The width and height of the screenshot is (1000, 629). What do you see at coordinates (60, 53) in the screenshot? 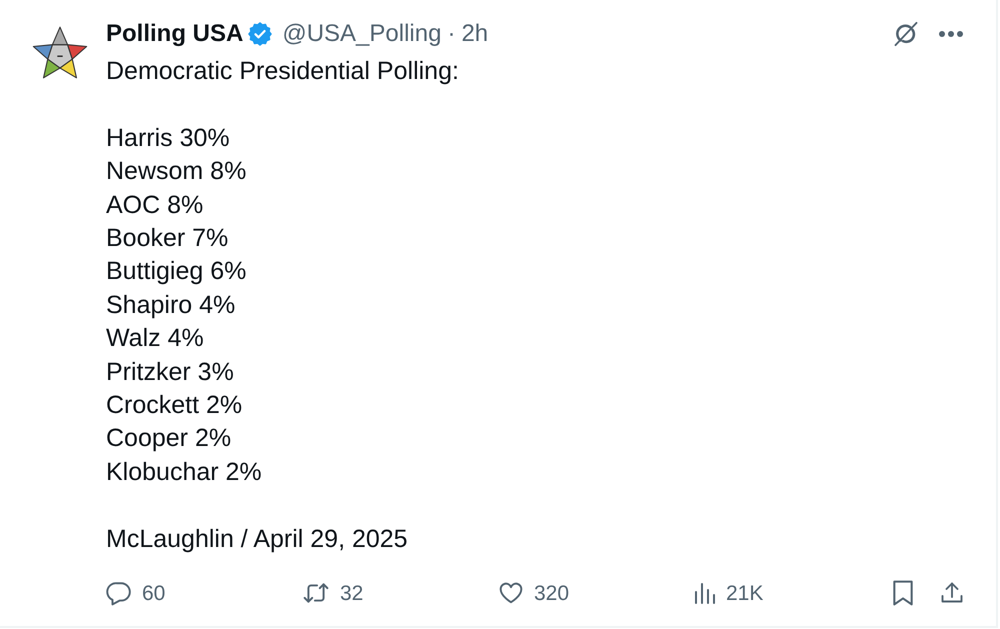
I see `star-logo-avatar` at bounding box center [60, 53].